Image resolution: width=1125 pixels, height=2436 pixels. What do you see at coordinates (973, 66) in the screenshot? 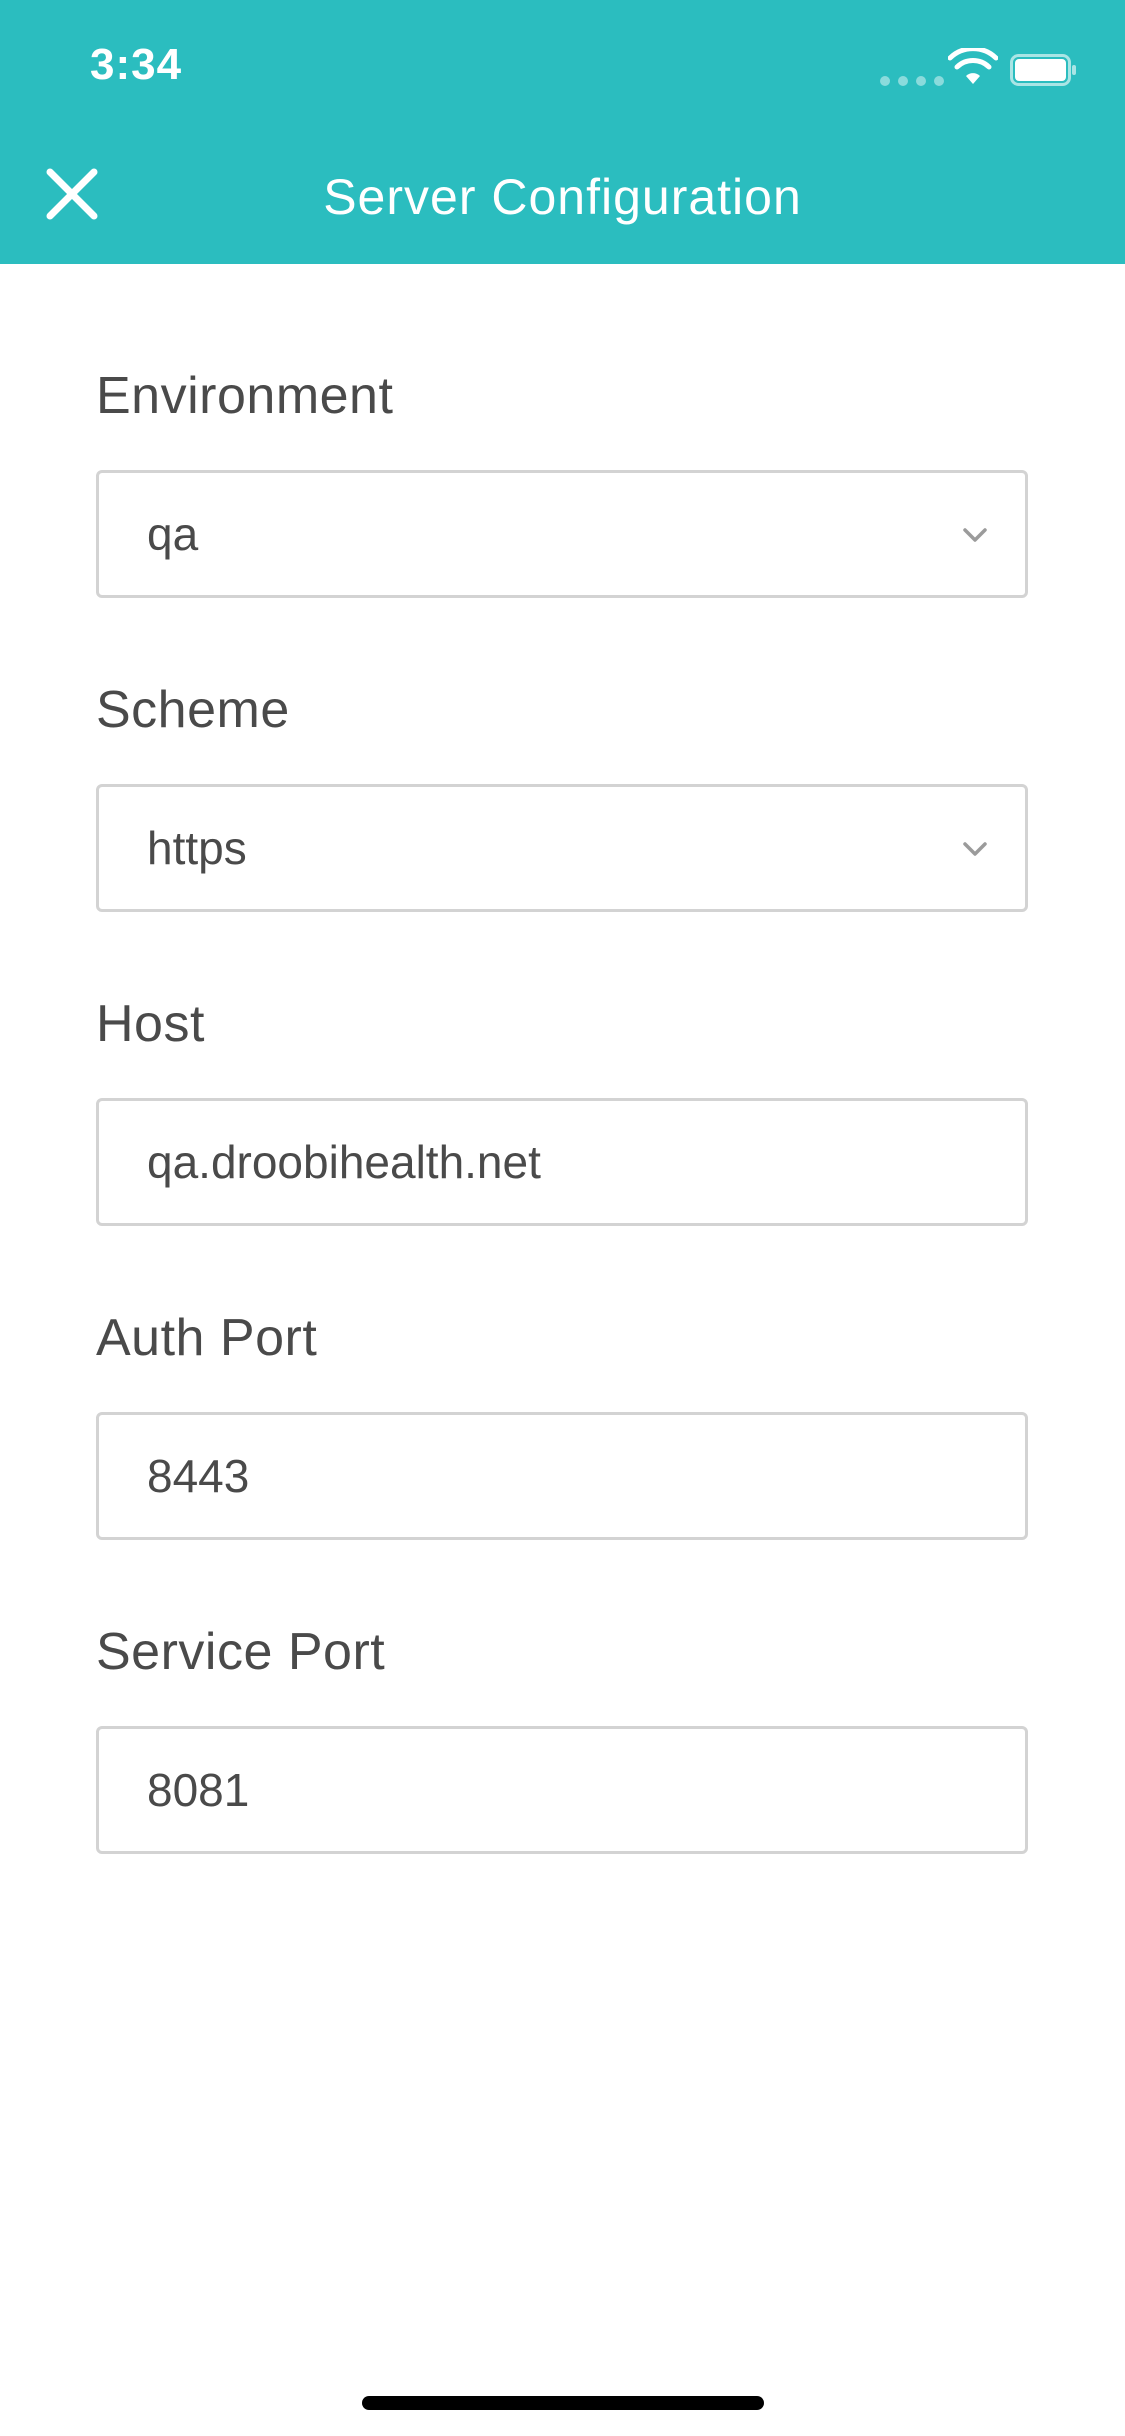
I see `wifi-icon` at bounding box center [973, 66].